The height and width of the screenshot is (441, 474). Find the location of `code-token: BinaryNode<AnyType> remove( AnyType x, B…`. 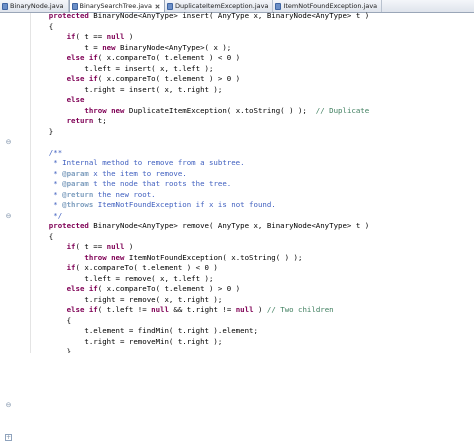

code-token: BinaryNode<AnyType> remove( AnyType x, B… is located at coordinates (231, 225).